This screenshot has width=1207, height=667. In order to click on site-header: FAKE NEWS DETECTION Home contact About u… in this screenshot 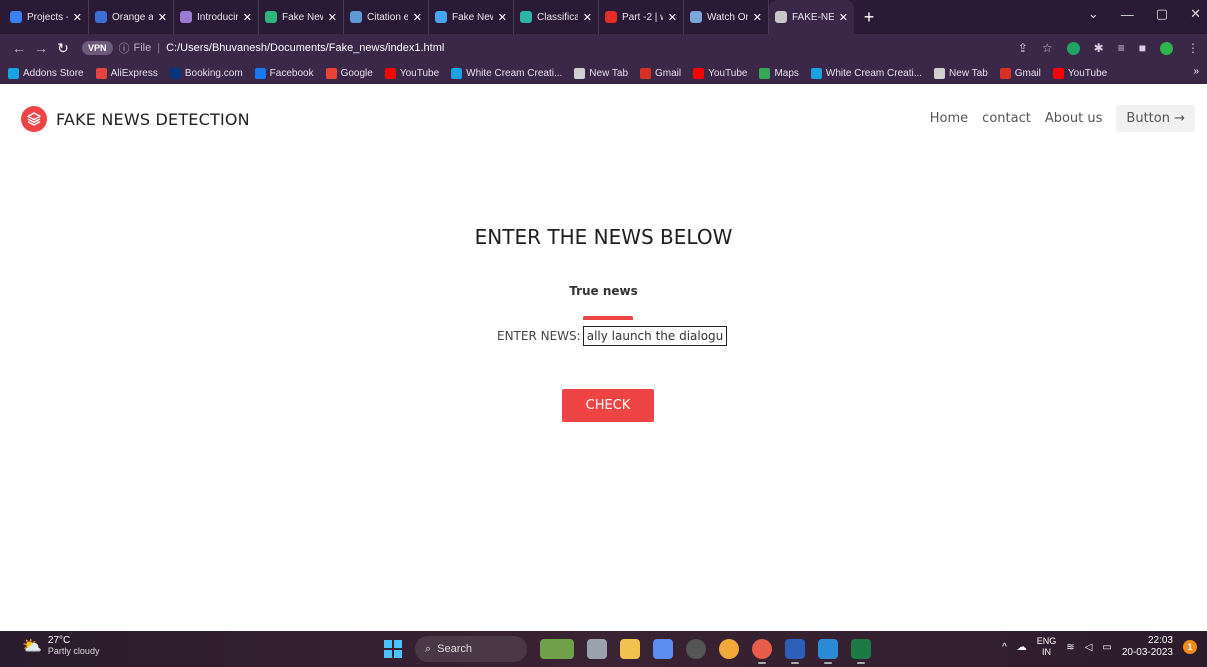, I will do `click(603, 119)`.